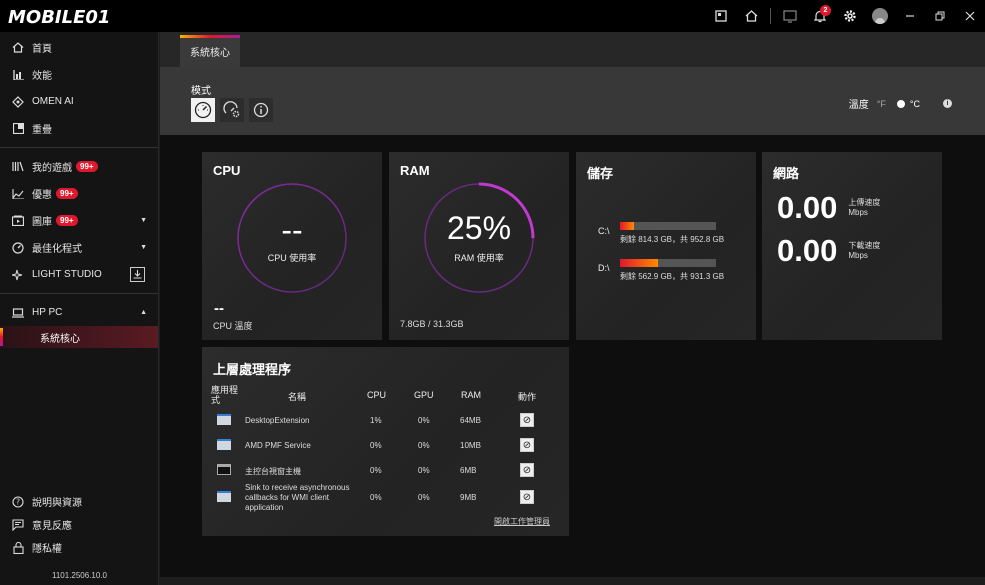  I want to click on sidebar-item-my-games: 我的遊戲 99+, so click(79, 166).